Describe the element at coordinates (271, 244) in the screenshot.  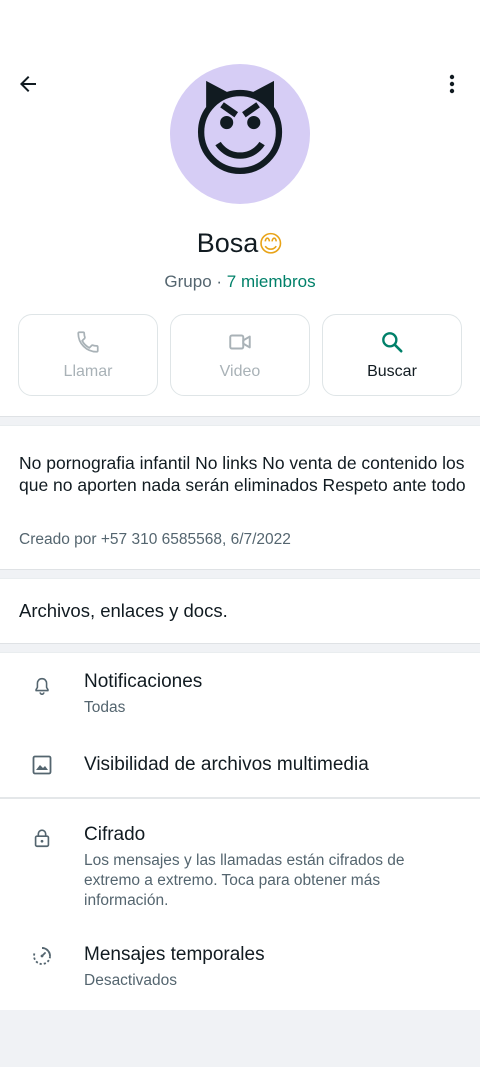
I see `smile-emoji: 😊` at that location.